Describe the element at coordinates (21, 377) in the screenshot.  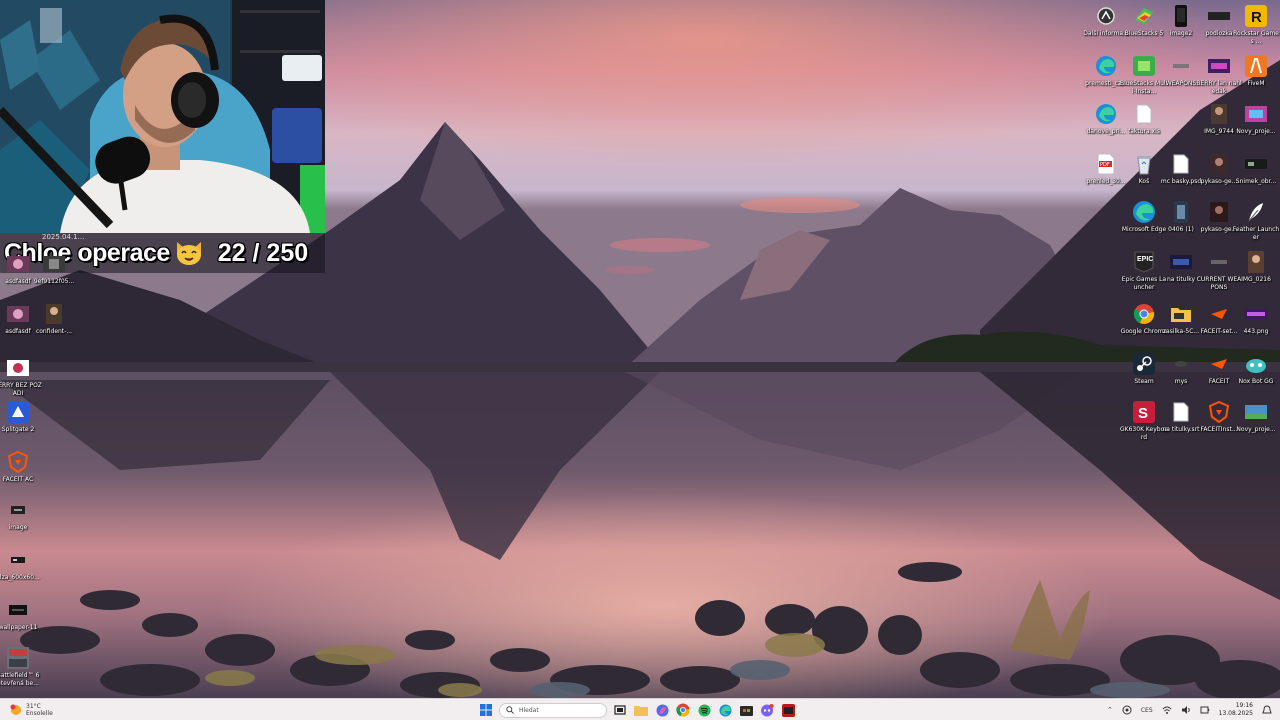
I see `desktop-icon: BERRY BEZ POZADI` at that location.